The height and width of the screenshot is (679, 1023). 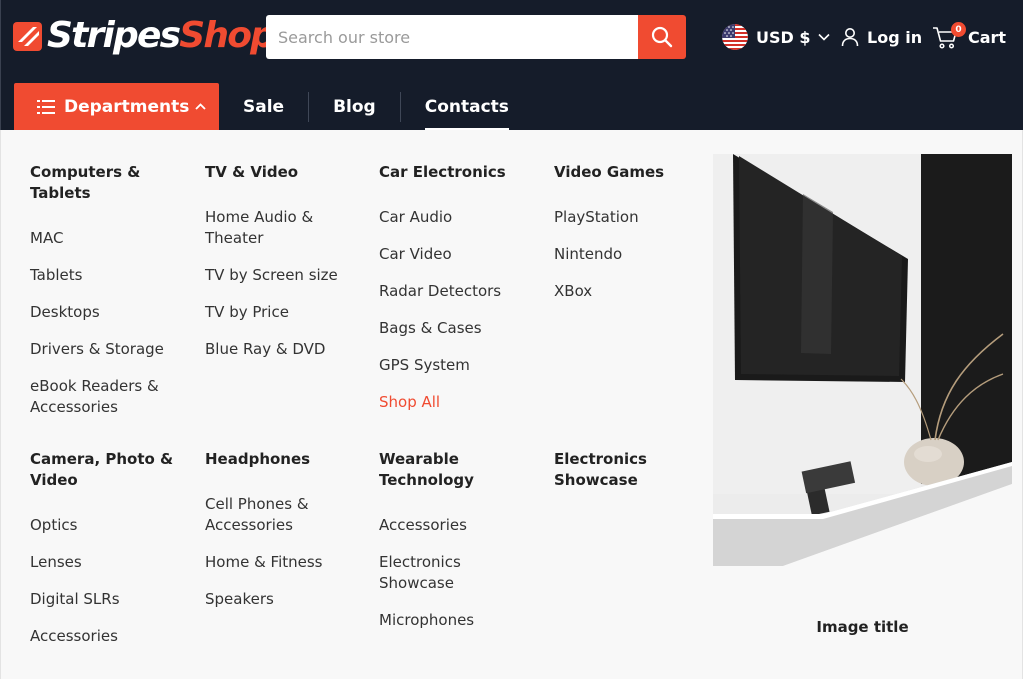 I want to click on chevron-down-icon, so click(x=823, y=37).